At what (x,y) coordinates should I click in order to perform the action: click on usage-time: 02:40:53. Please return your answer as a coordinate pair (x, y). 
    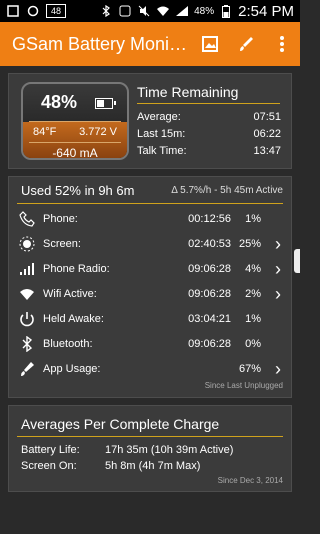
    Looking at the image, I should click on (209, 244).